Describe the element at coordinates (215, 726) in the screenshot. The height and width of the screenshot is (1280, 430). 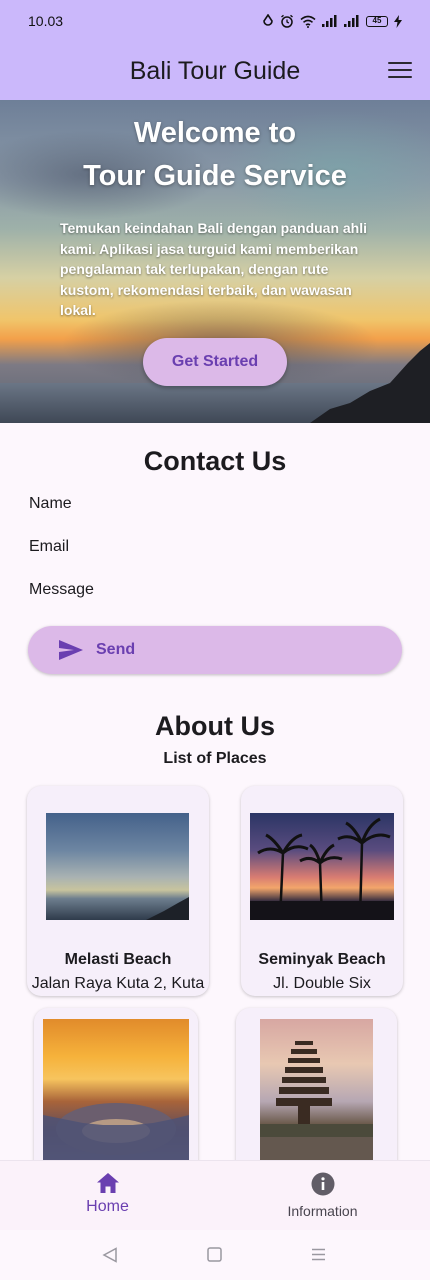
I see `about-title: About Us` at that location.